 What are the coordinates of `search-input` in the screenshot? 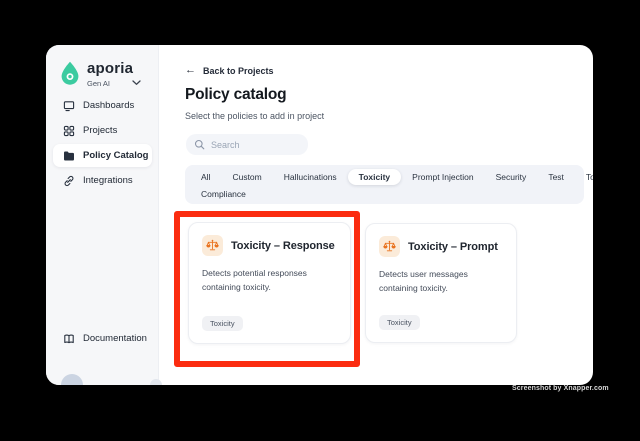 It's located at (256, 144).